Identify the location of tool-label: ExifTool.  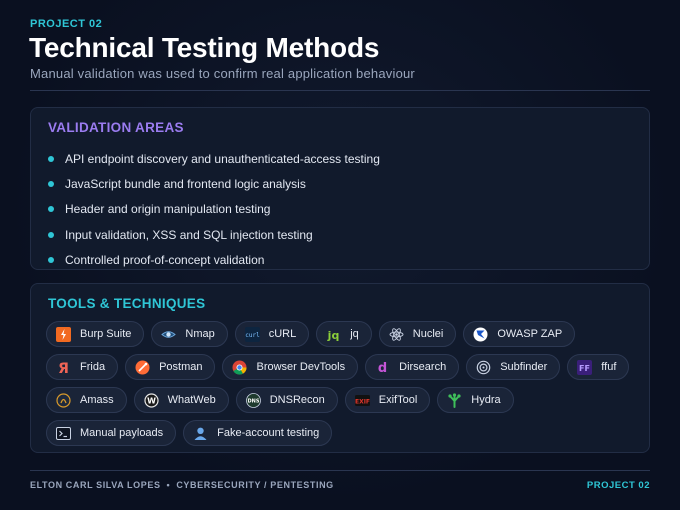
(398, 400).